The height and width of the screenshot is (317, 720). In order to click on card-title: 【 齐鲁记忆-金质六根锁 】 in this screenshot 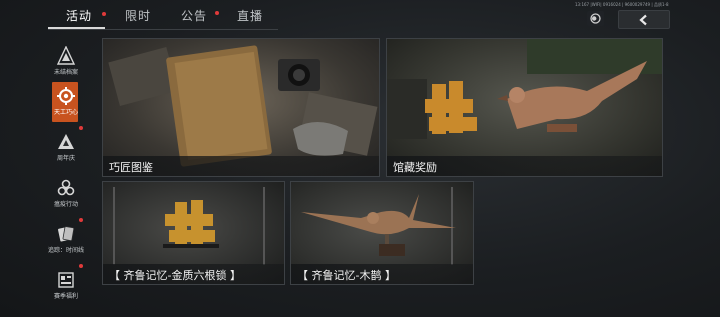, I will do `click(175, 275)`.